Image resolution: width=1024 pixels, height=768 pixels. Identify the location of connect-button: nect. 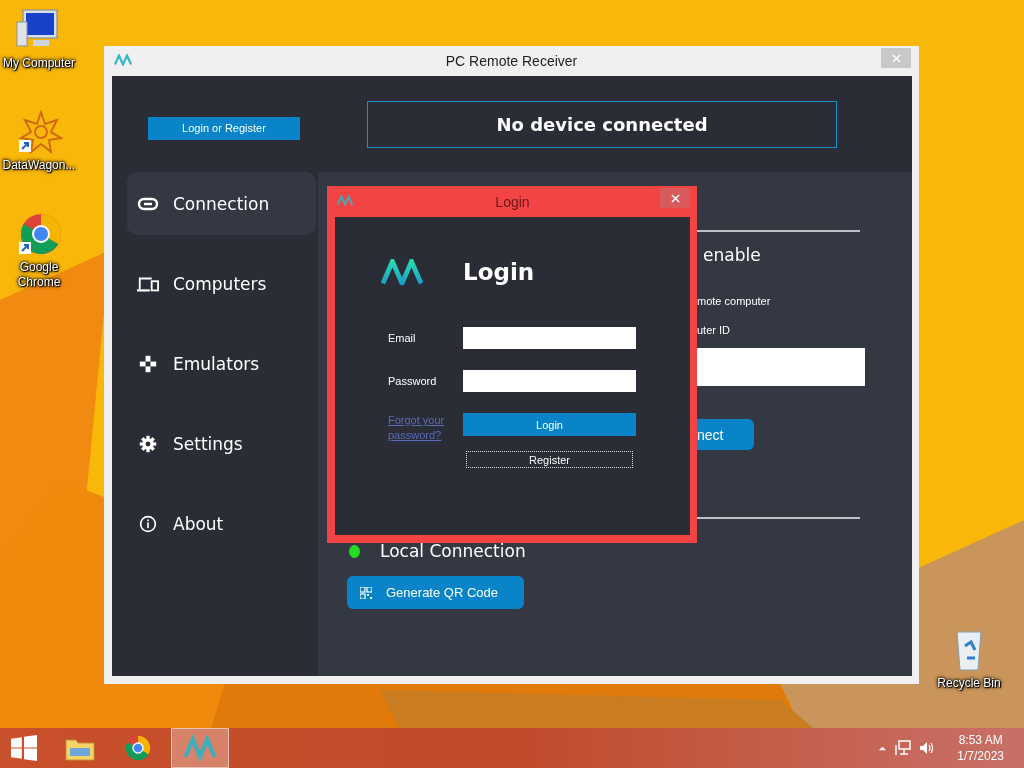
(725, 434).